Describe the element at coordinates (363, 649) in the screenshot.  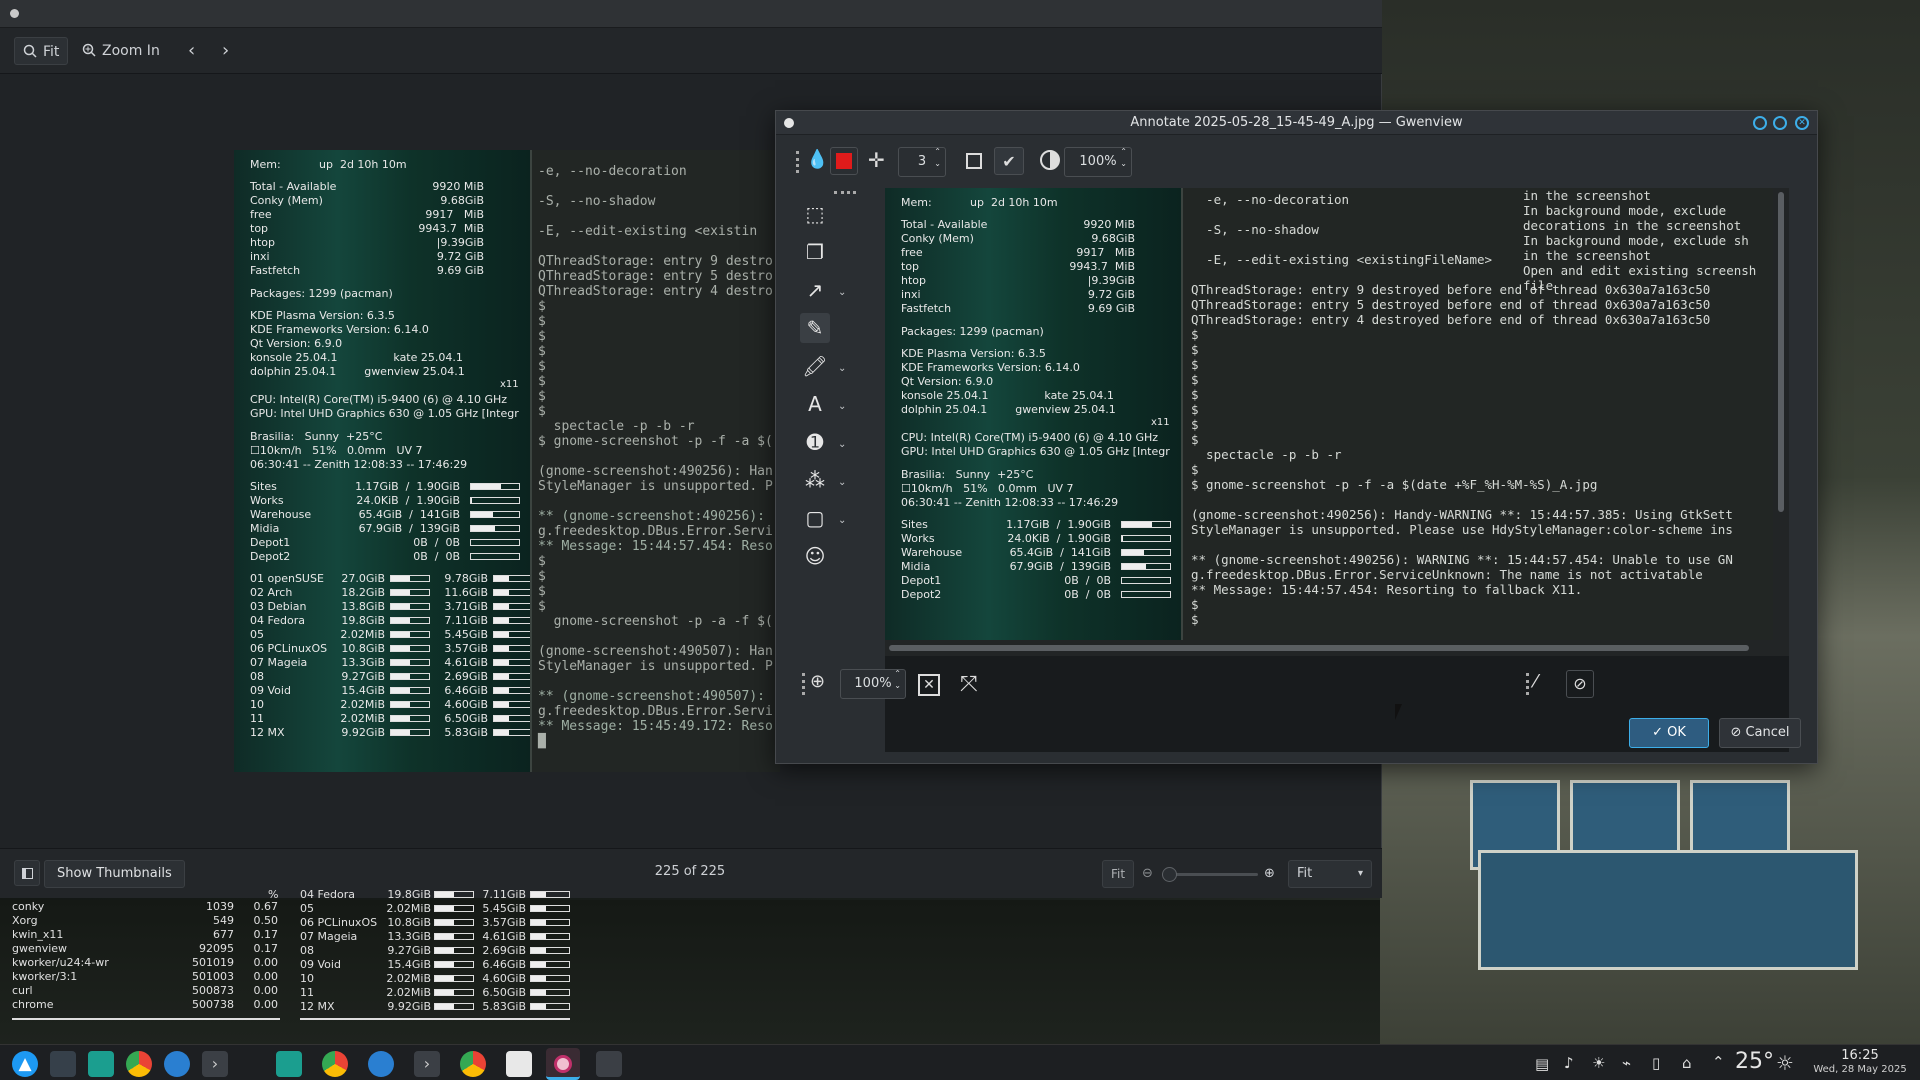
I see `distro-used: 10.8GiB` at that location.